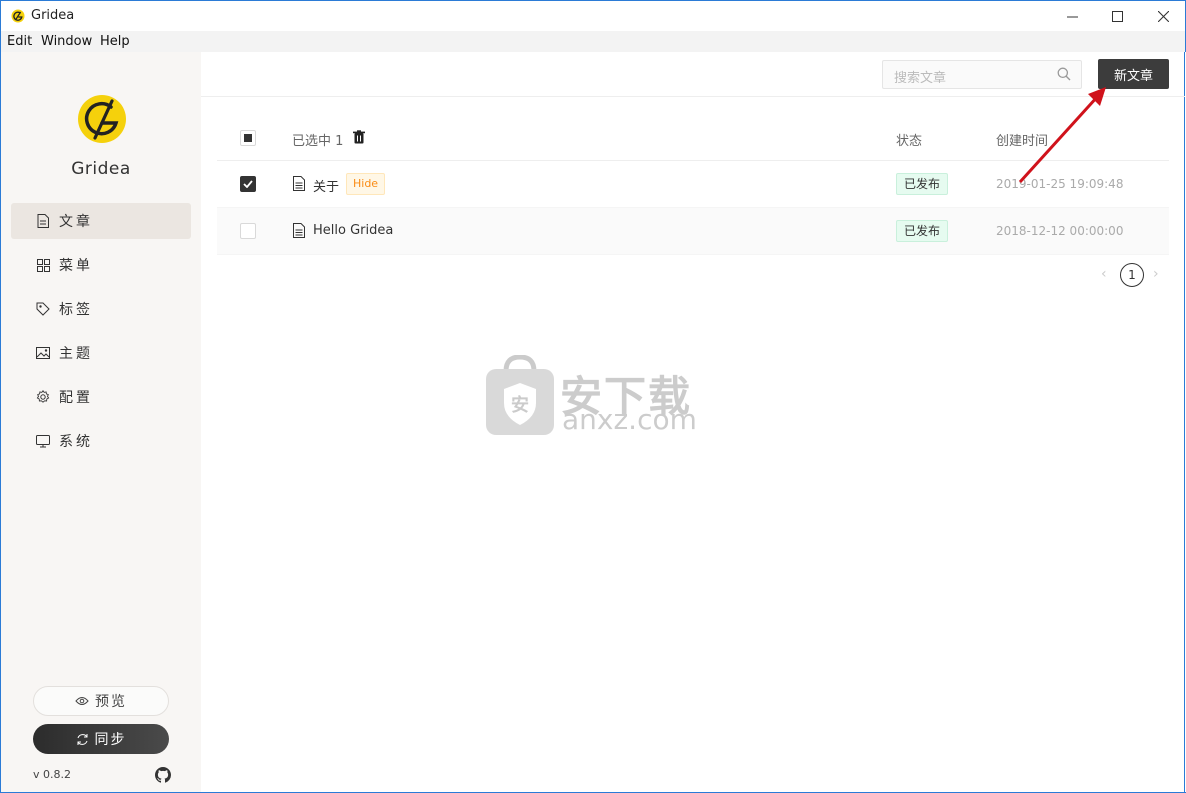  What do you see at coordinates (326, 185) in the screenshot?
I see `post-title: 关于` at bounding box center [326, 185].